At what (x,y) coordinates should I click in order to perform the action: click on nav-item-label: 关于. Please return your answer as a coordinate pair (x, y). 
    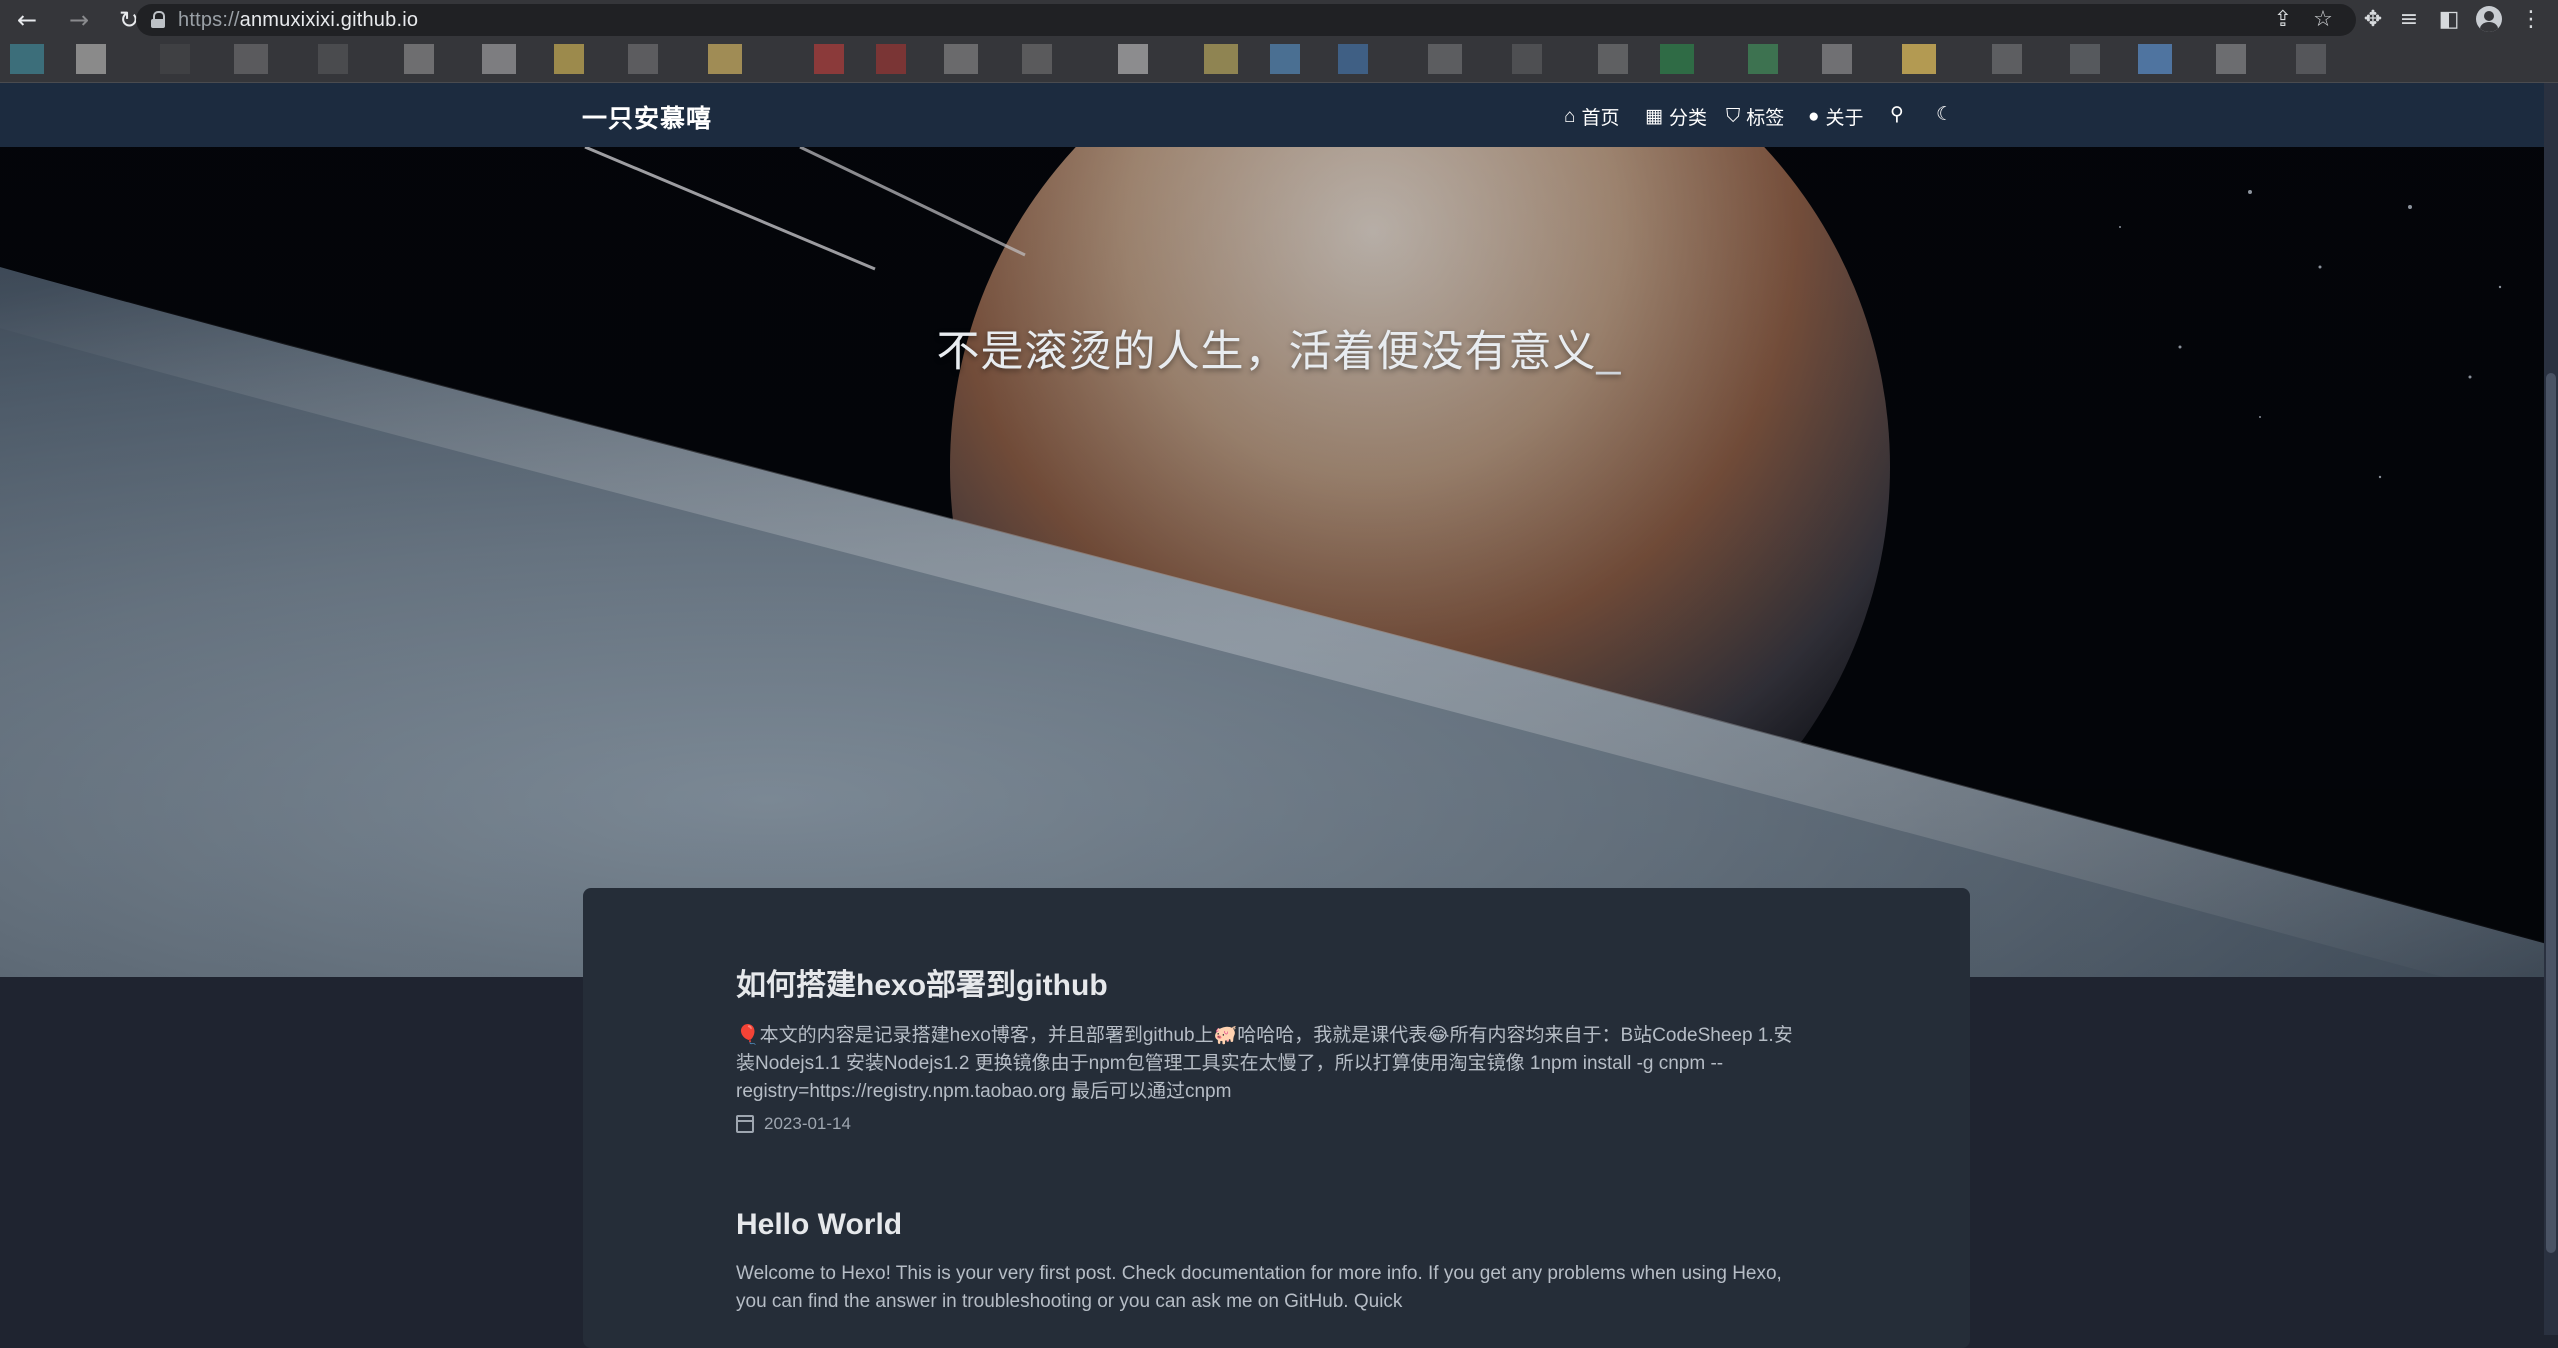
    Looking at the image, I should click on (1844, 118).